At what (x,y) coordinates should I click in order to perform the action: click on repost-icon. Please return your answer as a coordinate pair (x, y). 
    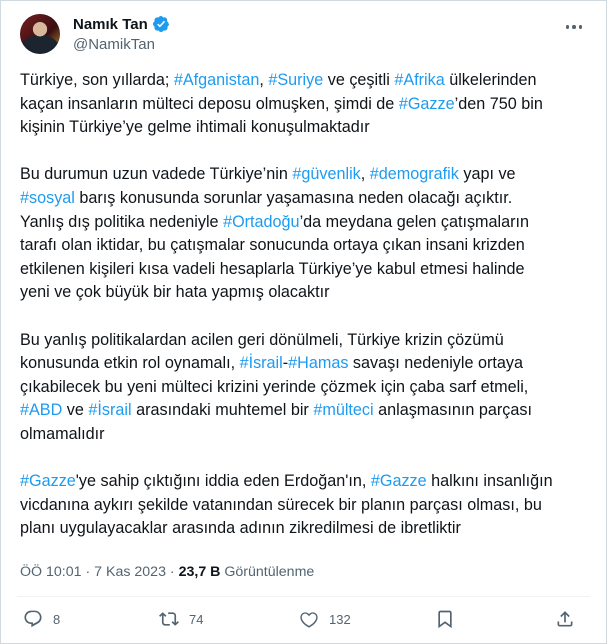
    Looking at the image, I should click on (169, 619).